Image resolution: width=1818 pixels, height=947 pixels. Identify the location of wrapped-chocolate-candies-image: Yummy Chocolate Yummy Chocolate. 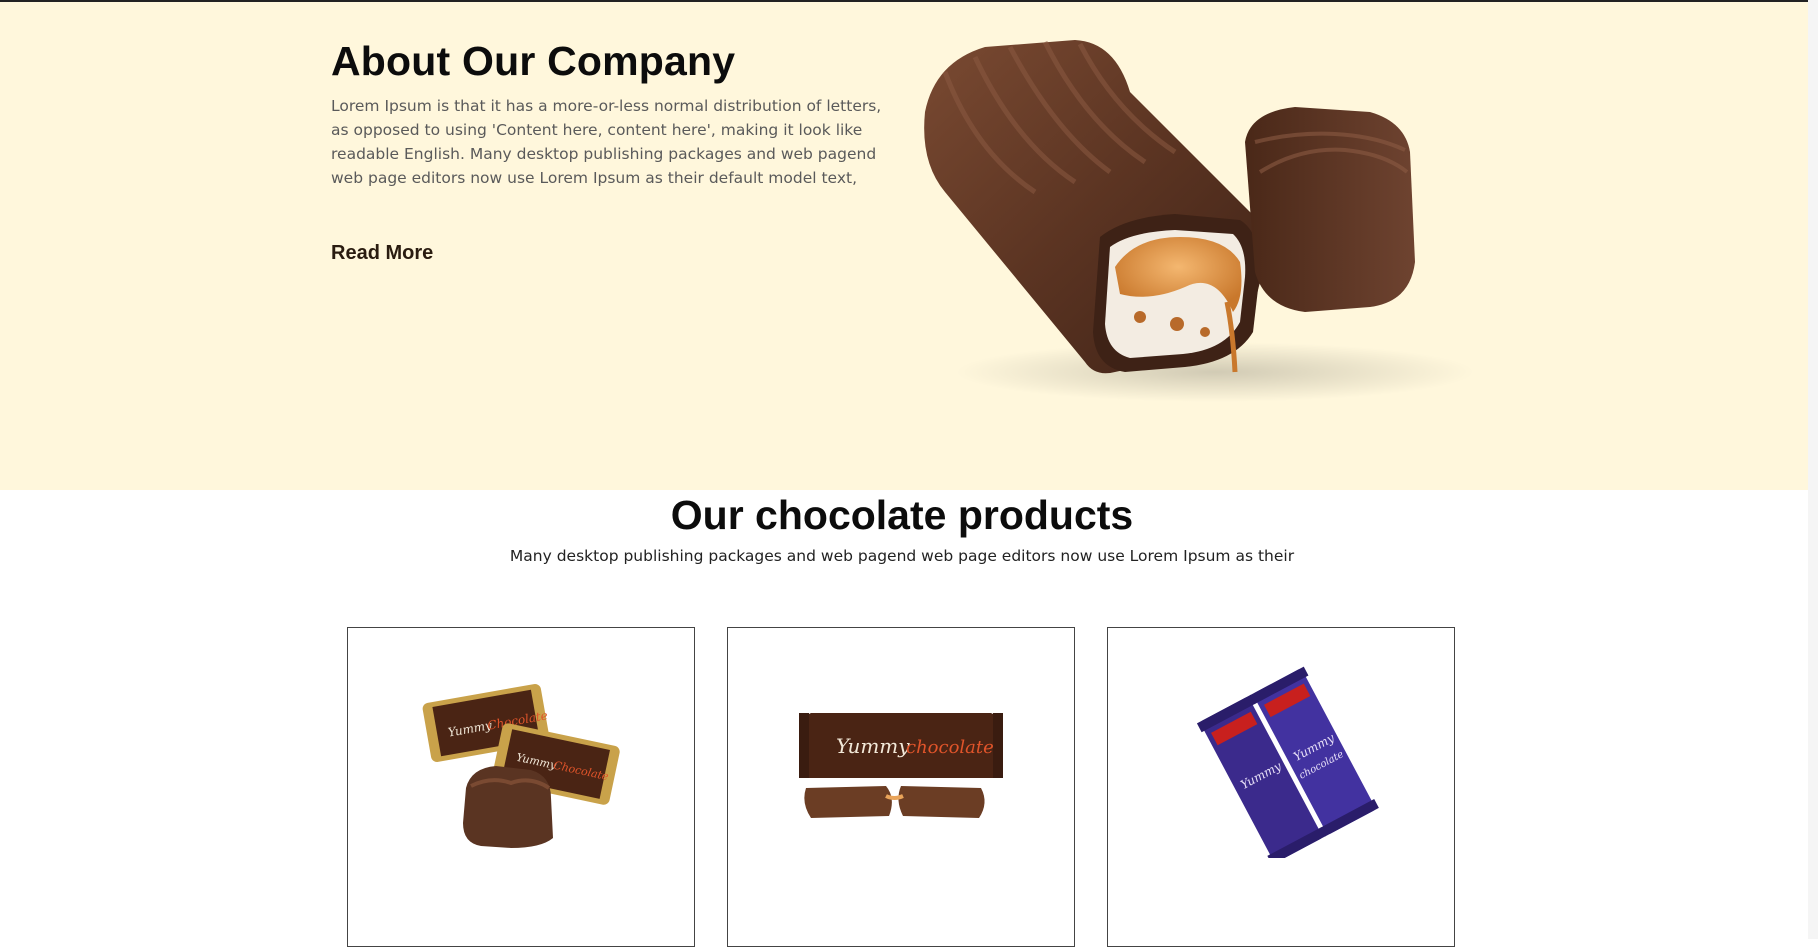
(521, 765).